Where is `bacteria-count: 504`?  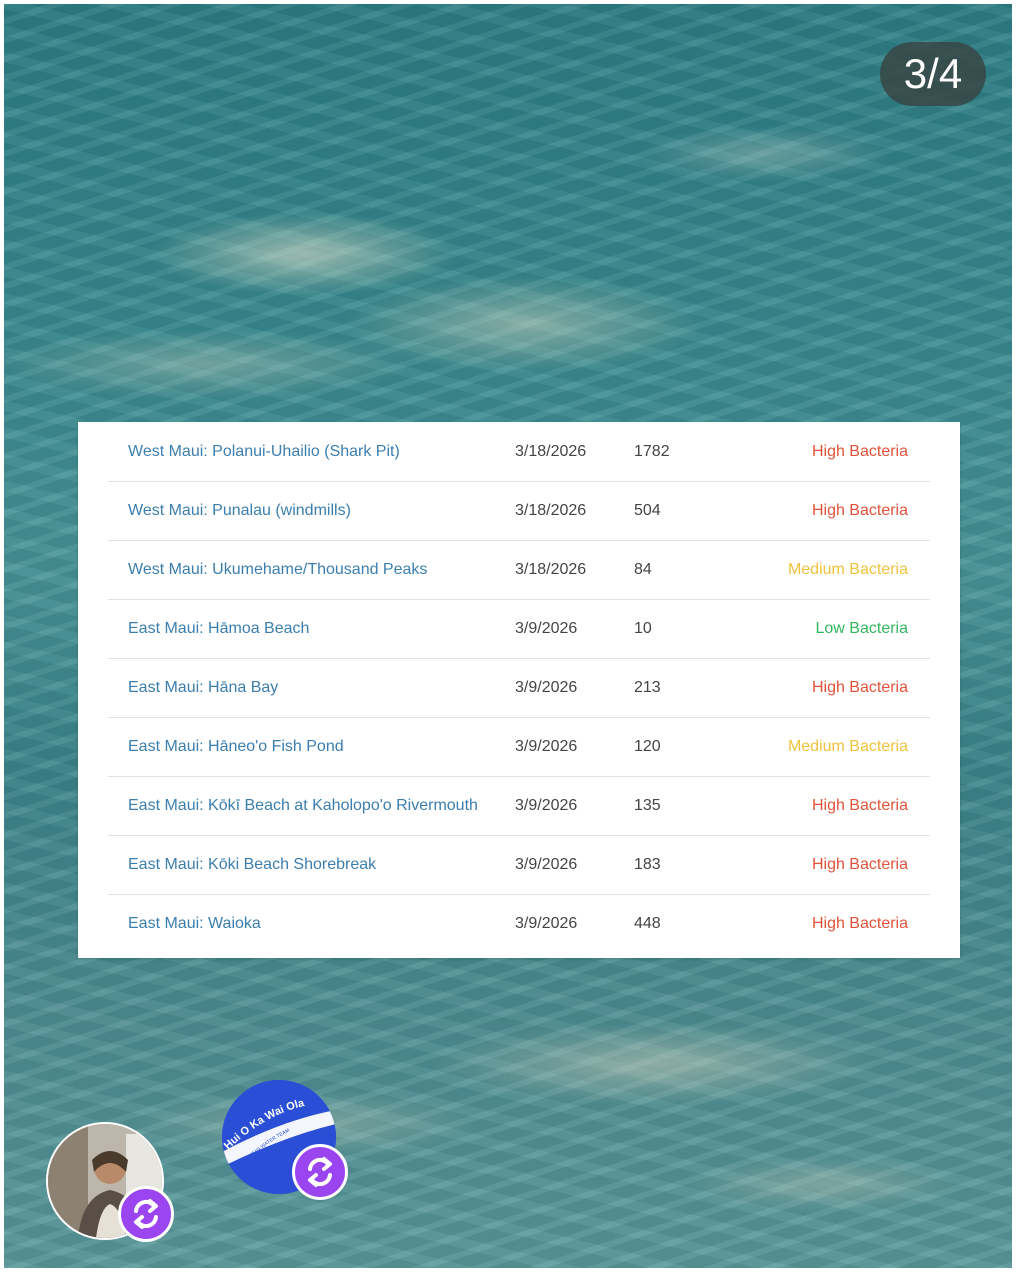
bacteria-count: 504 is located at coordinates (647, 510).